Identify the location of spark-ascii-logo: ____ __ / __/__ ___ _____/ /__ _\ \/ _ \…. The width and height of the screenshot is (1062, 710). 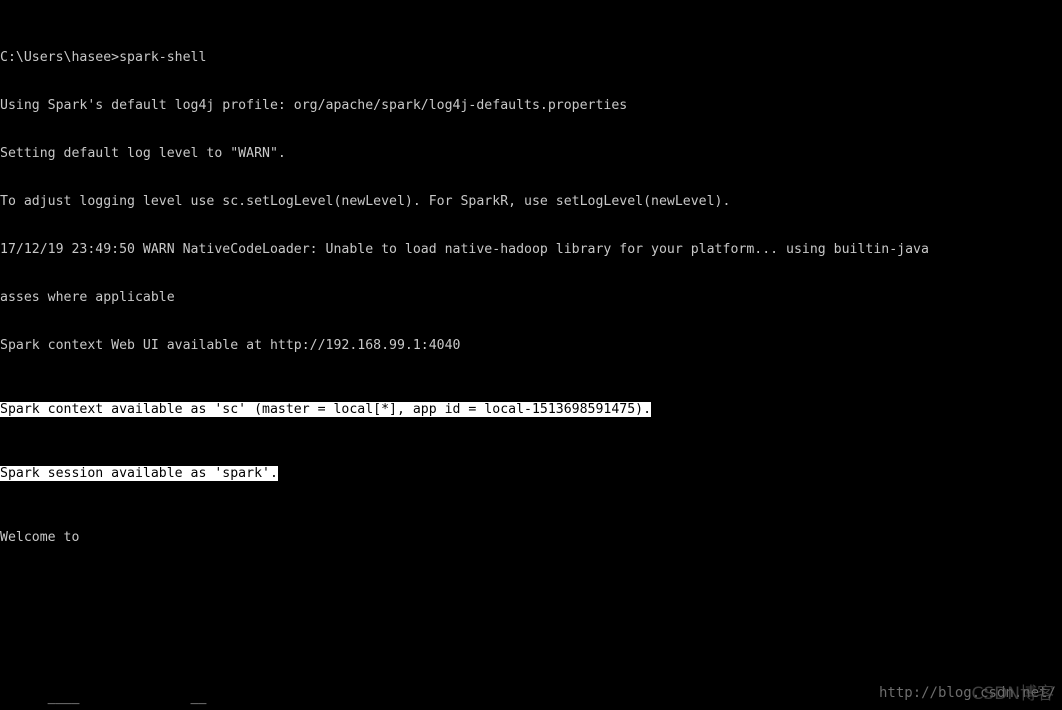
(531, 684).